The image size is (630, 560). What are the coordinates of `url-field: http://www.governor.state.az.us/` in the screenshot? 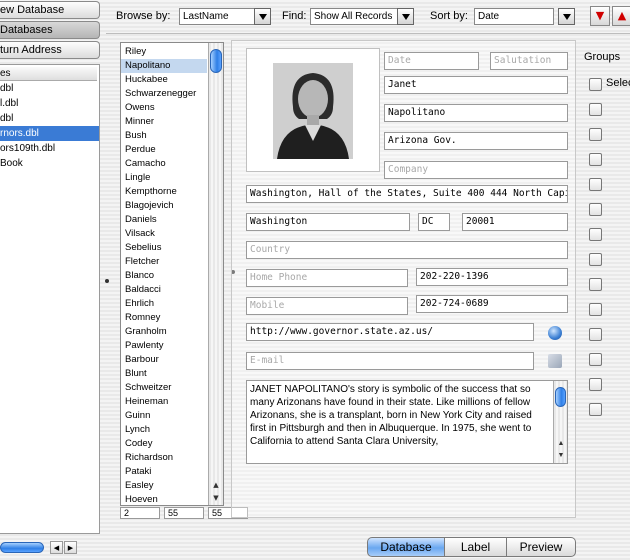 It's located at (390, 332).